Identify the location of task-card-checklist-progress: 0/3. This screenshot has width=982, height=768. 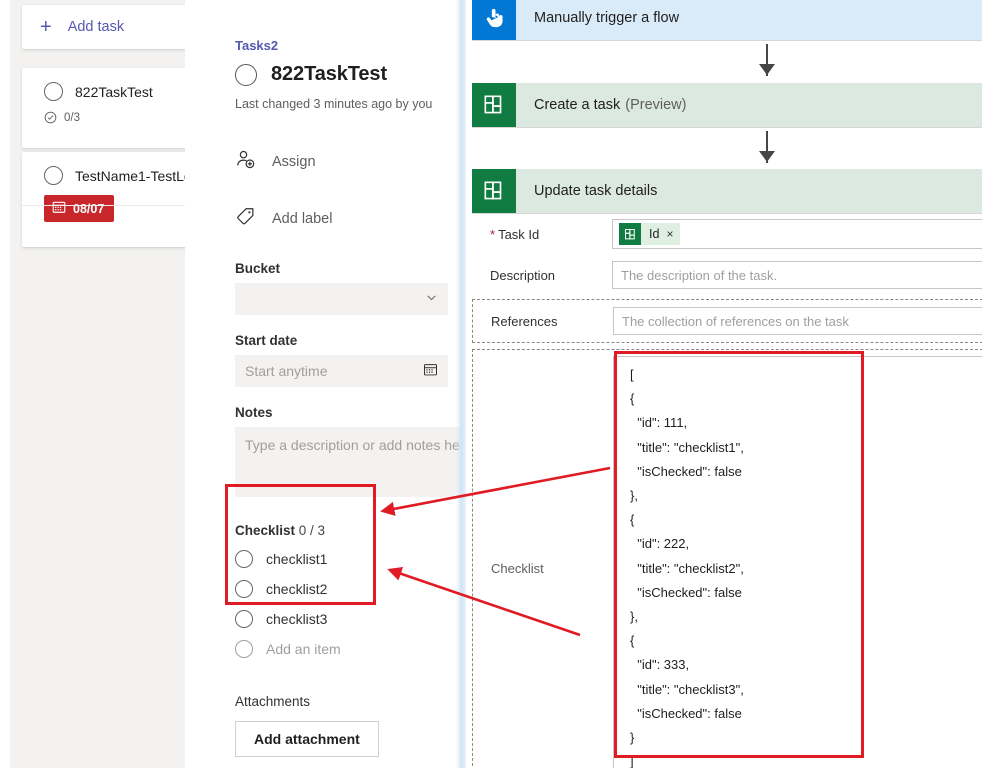
(109, 112).